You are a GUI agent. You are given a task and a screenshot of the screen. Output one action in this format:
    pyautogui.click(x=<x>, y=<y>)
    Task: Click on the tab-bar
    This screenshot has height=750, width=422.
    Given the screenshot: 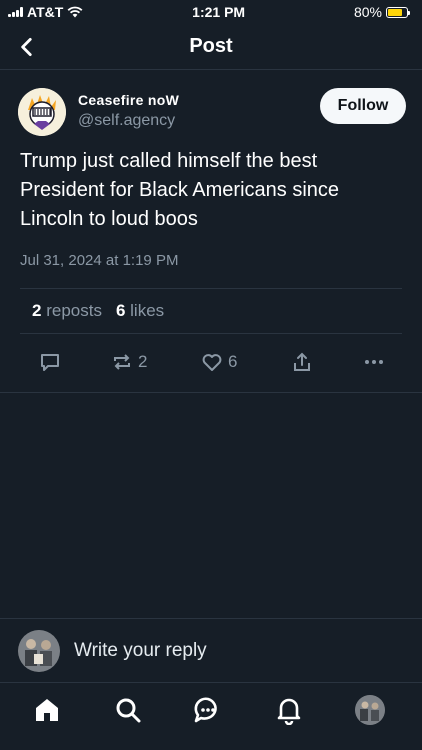 What is the action you would take?
    pyautogui.click(x=211, y=716)
    